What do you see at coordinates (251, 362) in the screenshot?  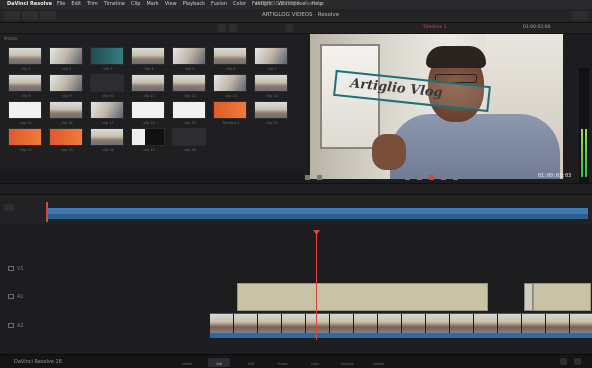 I see `page-edit: Edit` at bounding box center [251, 362].